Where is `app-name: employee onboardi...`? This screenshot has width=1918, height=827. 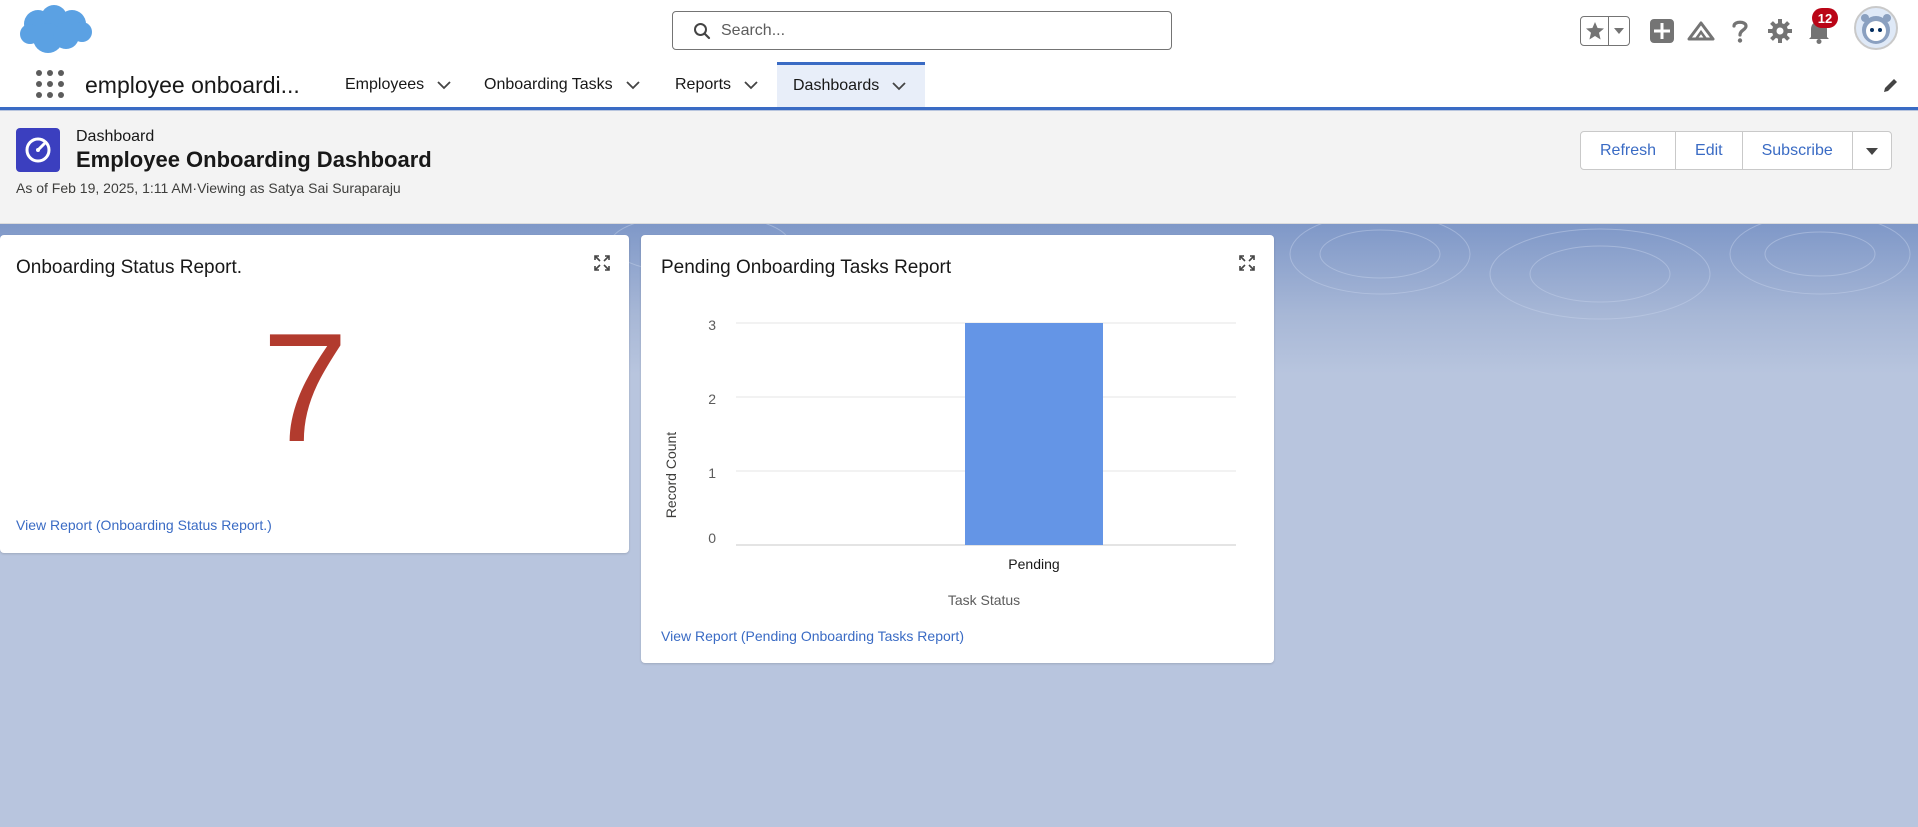 app-name: employee onboardi... is located at coordinates (192, 85).